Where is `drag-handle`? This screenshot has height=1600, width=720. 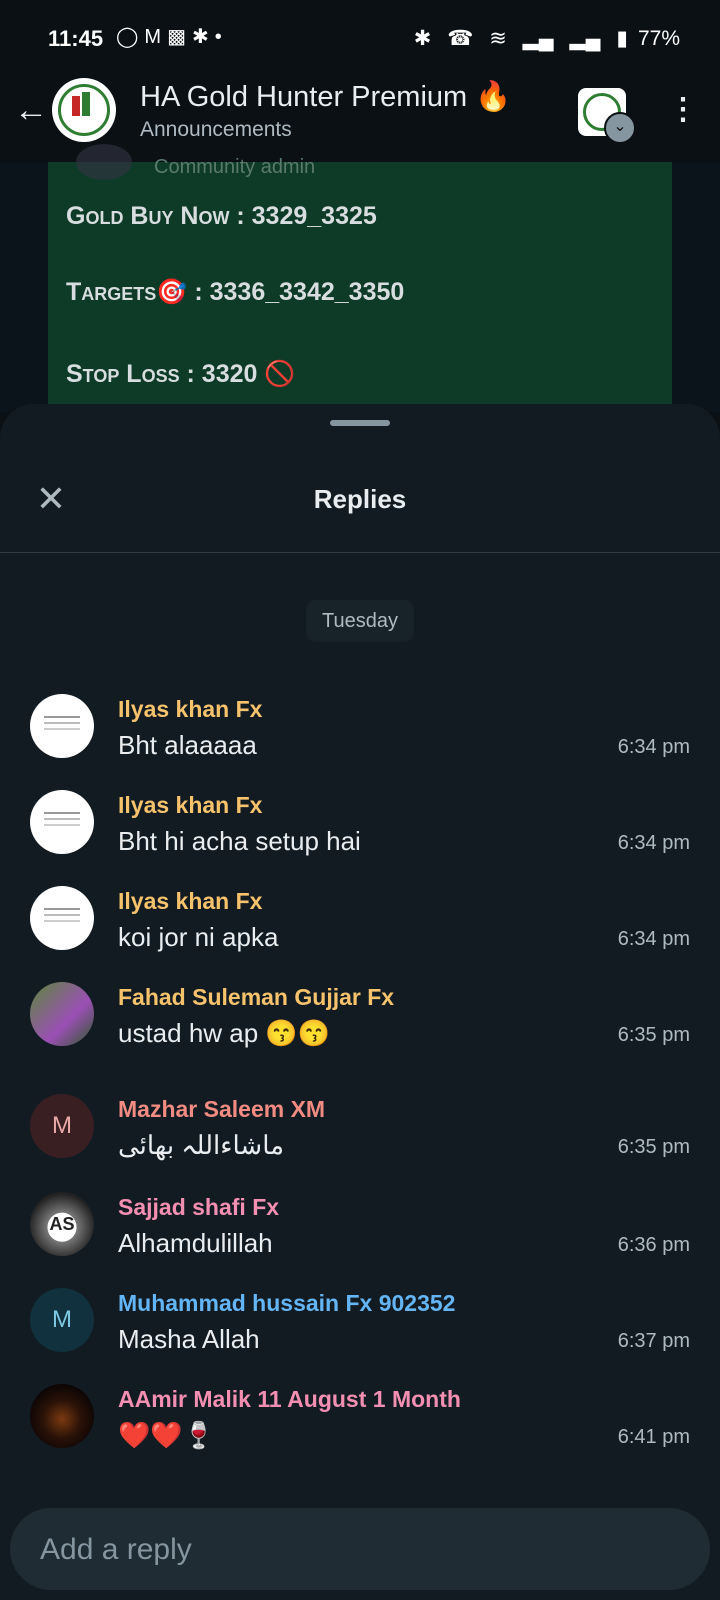
drag-handle is located at coordinates (360, 423).